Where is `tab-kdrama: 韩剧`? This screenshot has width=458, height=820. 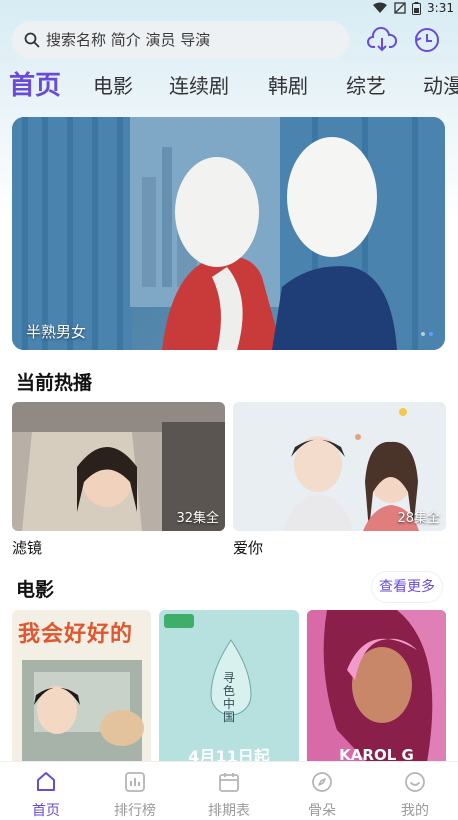
tab-kdrama: 韩剧 is located at coordinates (288, 86).